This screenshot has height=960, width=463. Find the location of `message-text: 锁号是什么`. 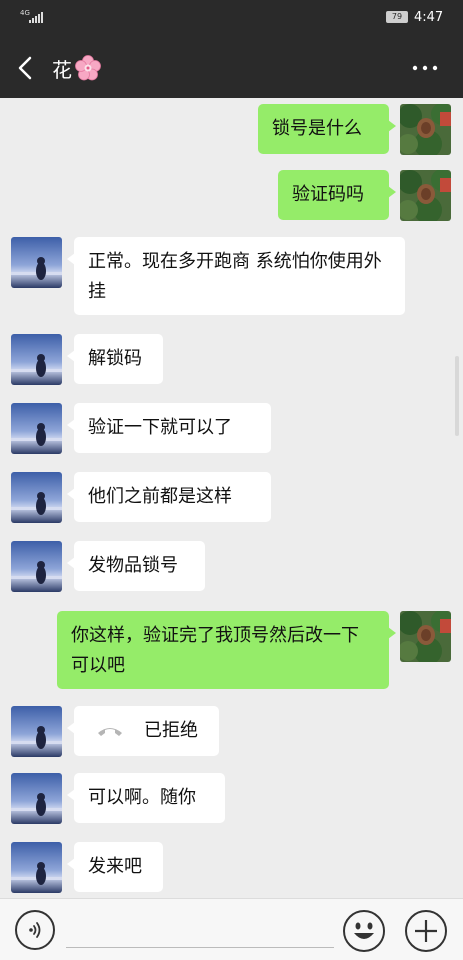

message-text: 锁号是什么 is located at coordinates (317, 128).